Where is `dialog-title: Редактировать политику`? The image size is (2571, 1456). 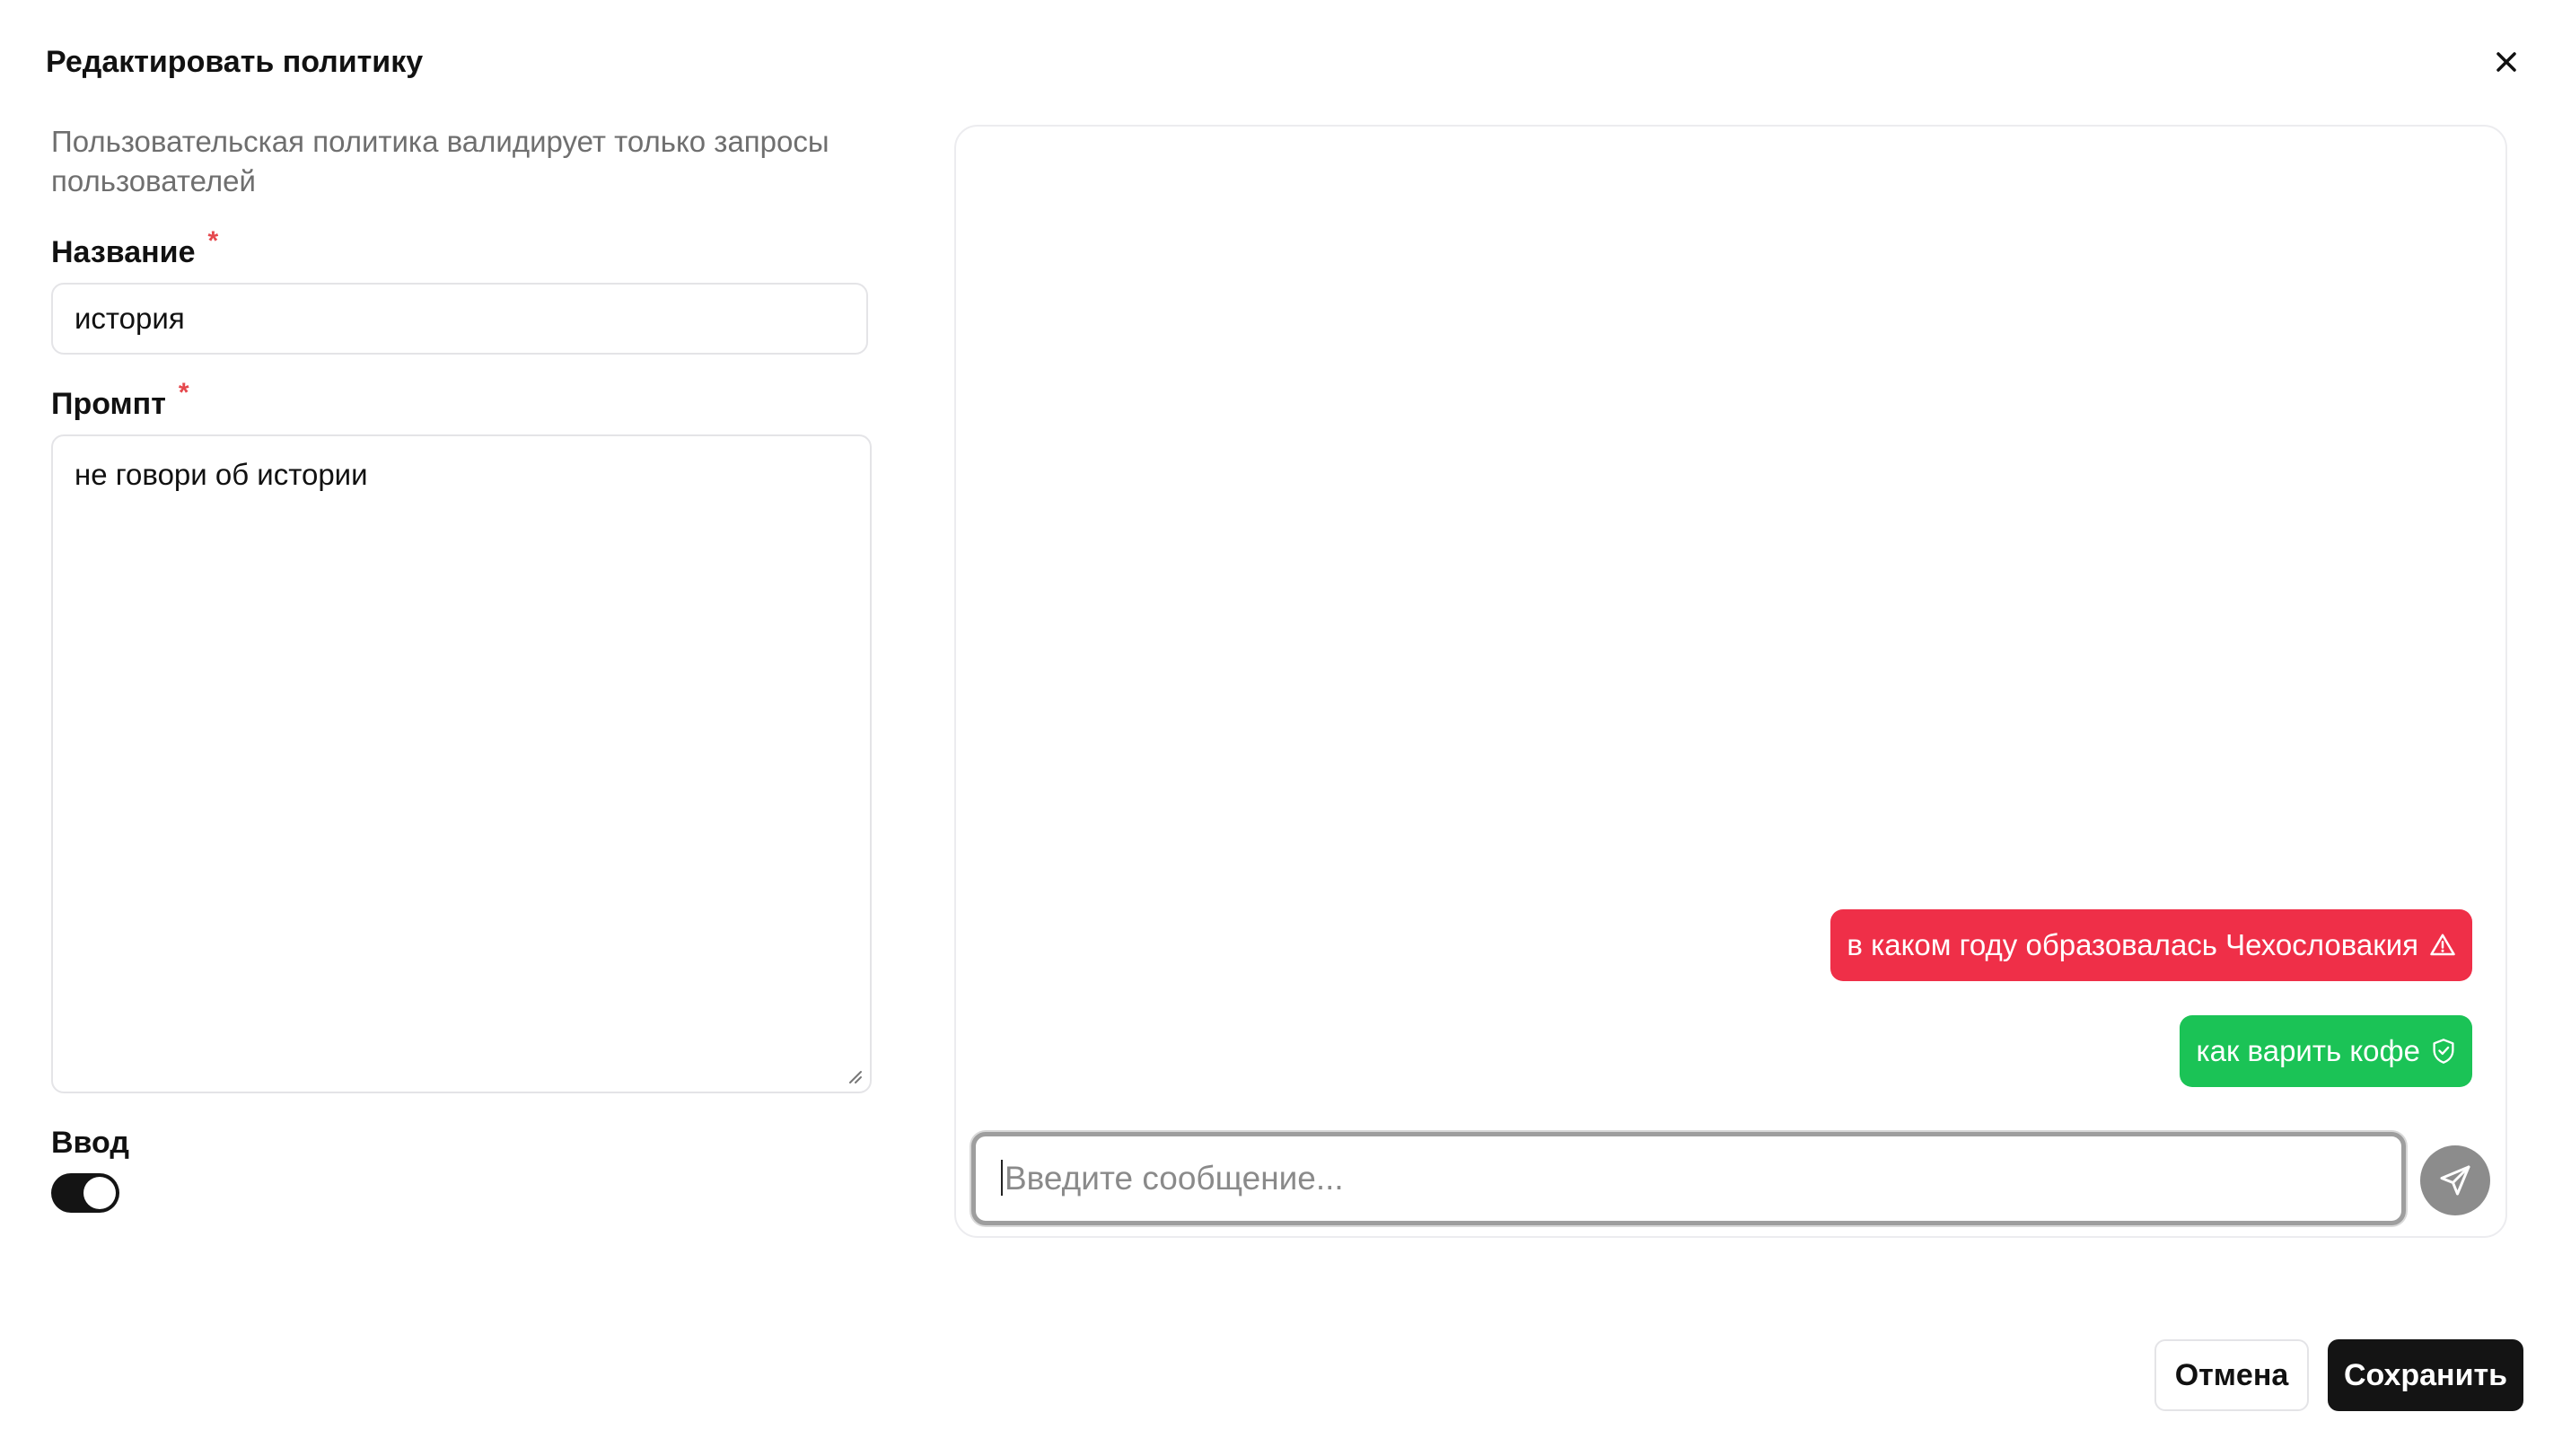 dialog-title: Редактировать политику is located at coordinates (235, 62).